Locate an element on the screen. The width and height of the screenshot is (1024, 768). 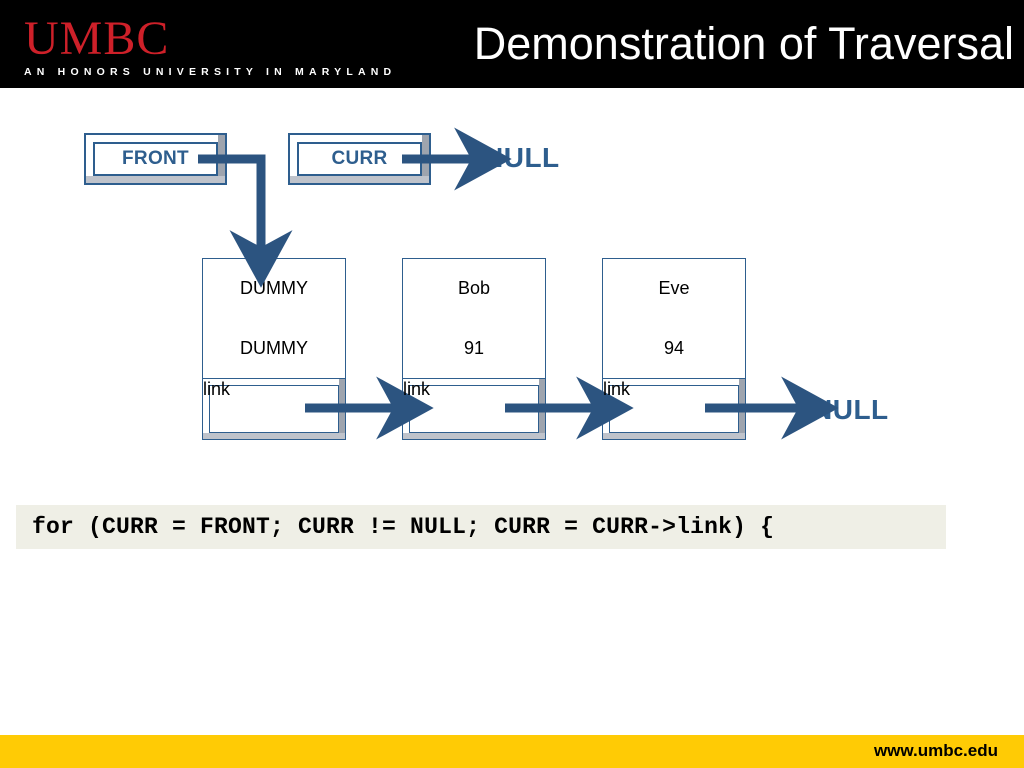
node-value-cell: DUMMY is located at coordinates (274, 349).